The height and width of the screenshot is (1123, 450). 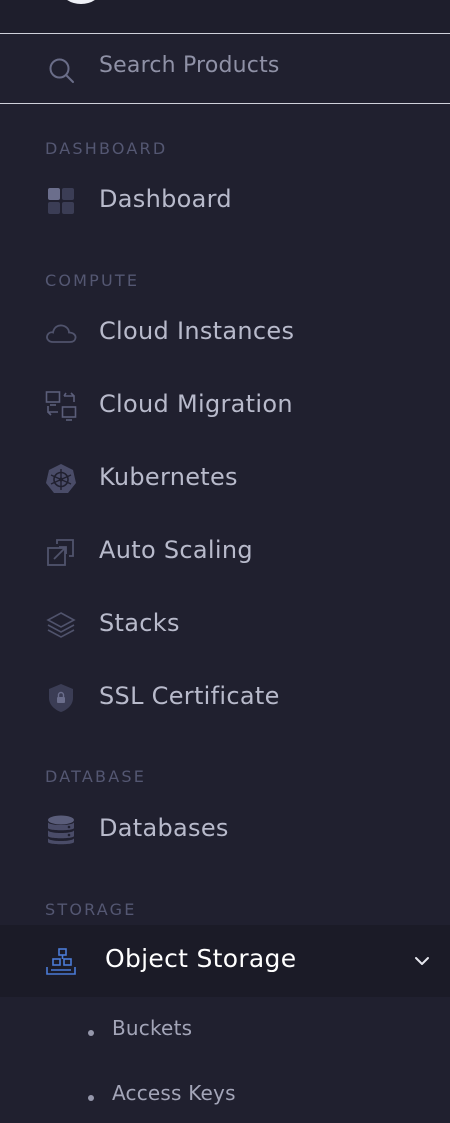 I want to click on sidebar-item-label: Object Storage, so click(x=201, y=958).